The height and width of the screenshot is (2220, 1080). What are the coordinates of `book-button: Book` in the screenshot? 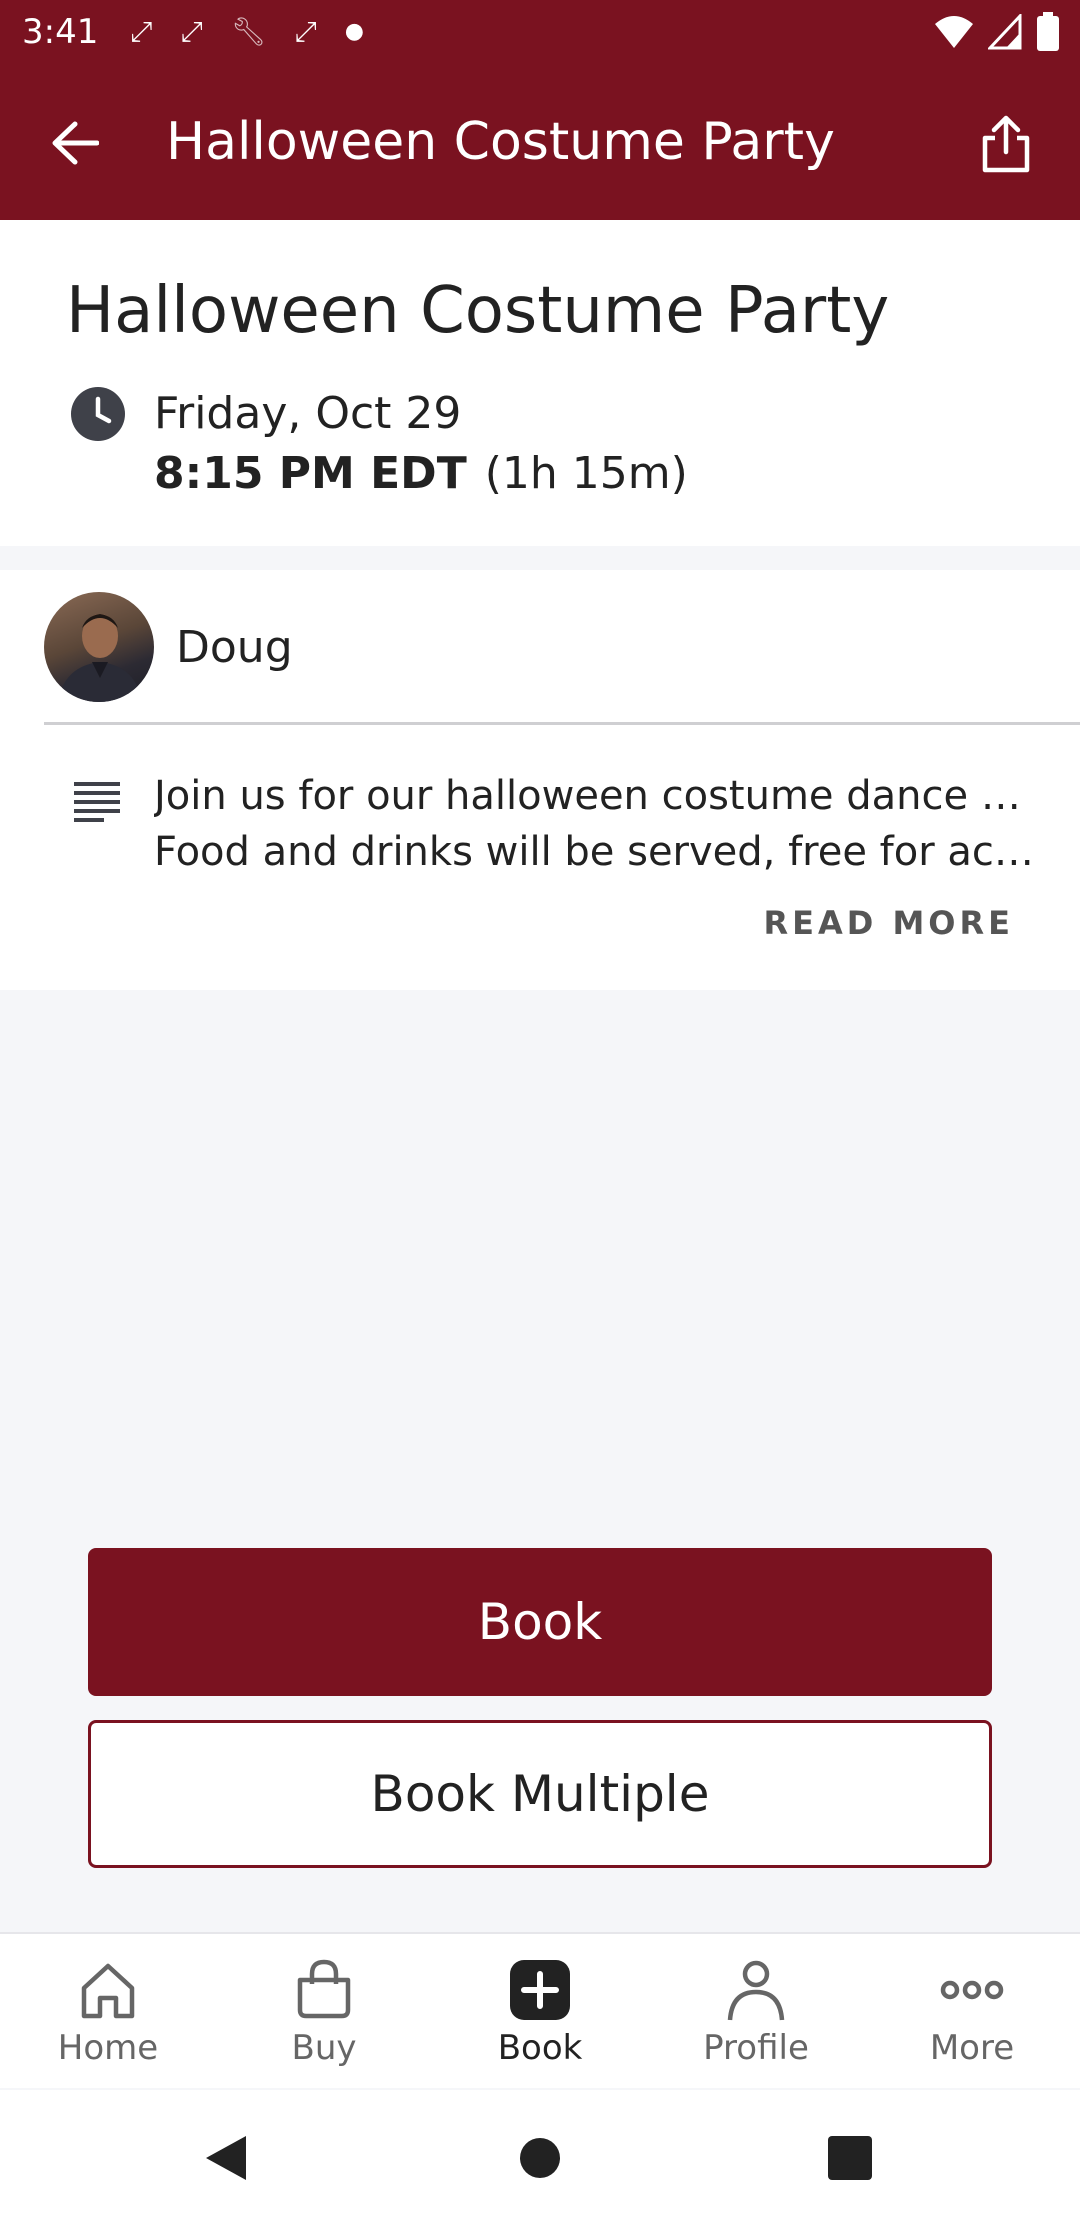 It's located at (540, 1622).